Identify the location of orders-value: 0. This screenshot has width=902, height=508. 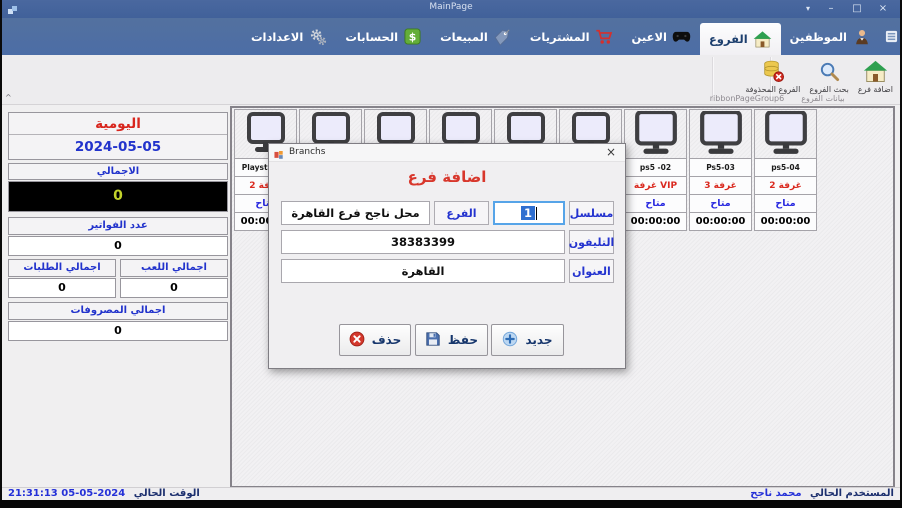
(62, 288).